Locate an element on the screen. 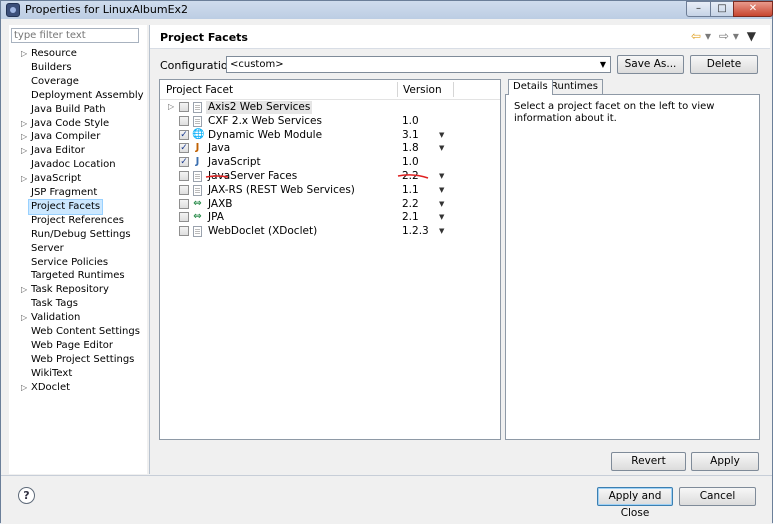 The width and height of the screenshot is (773, 524). tab-details: Details is located at coordinates (530, 87).